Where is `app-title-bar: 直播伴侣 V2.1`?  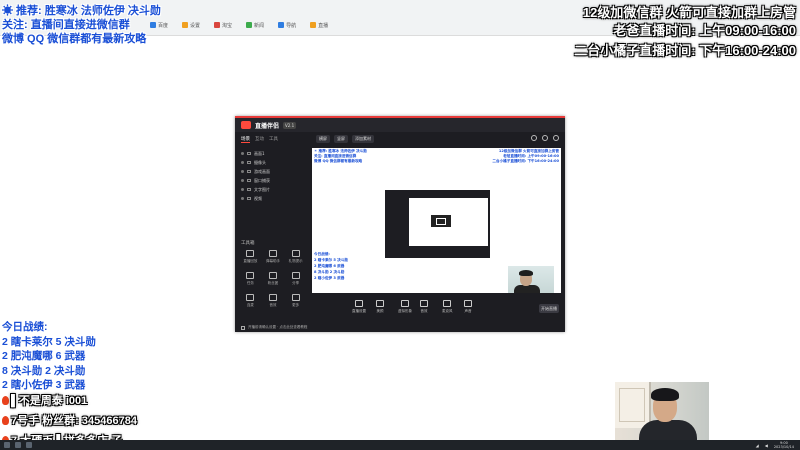 app-title-bar: 直播伴侣 V2.1 is located at coordinates (400, 125).